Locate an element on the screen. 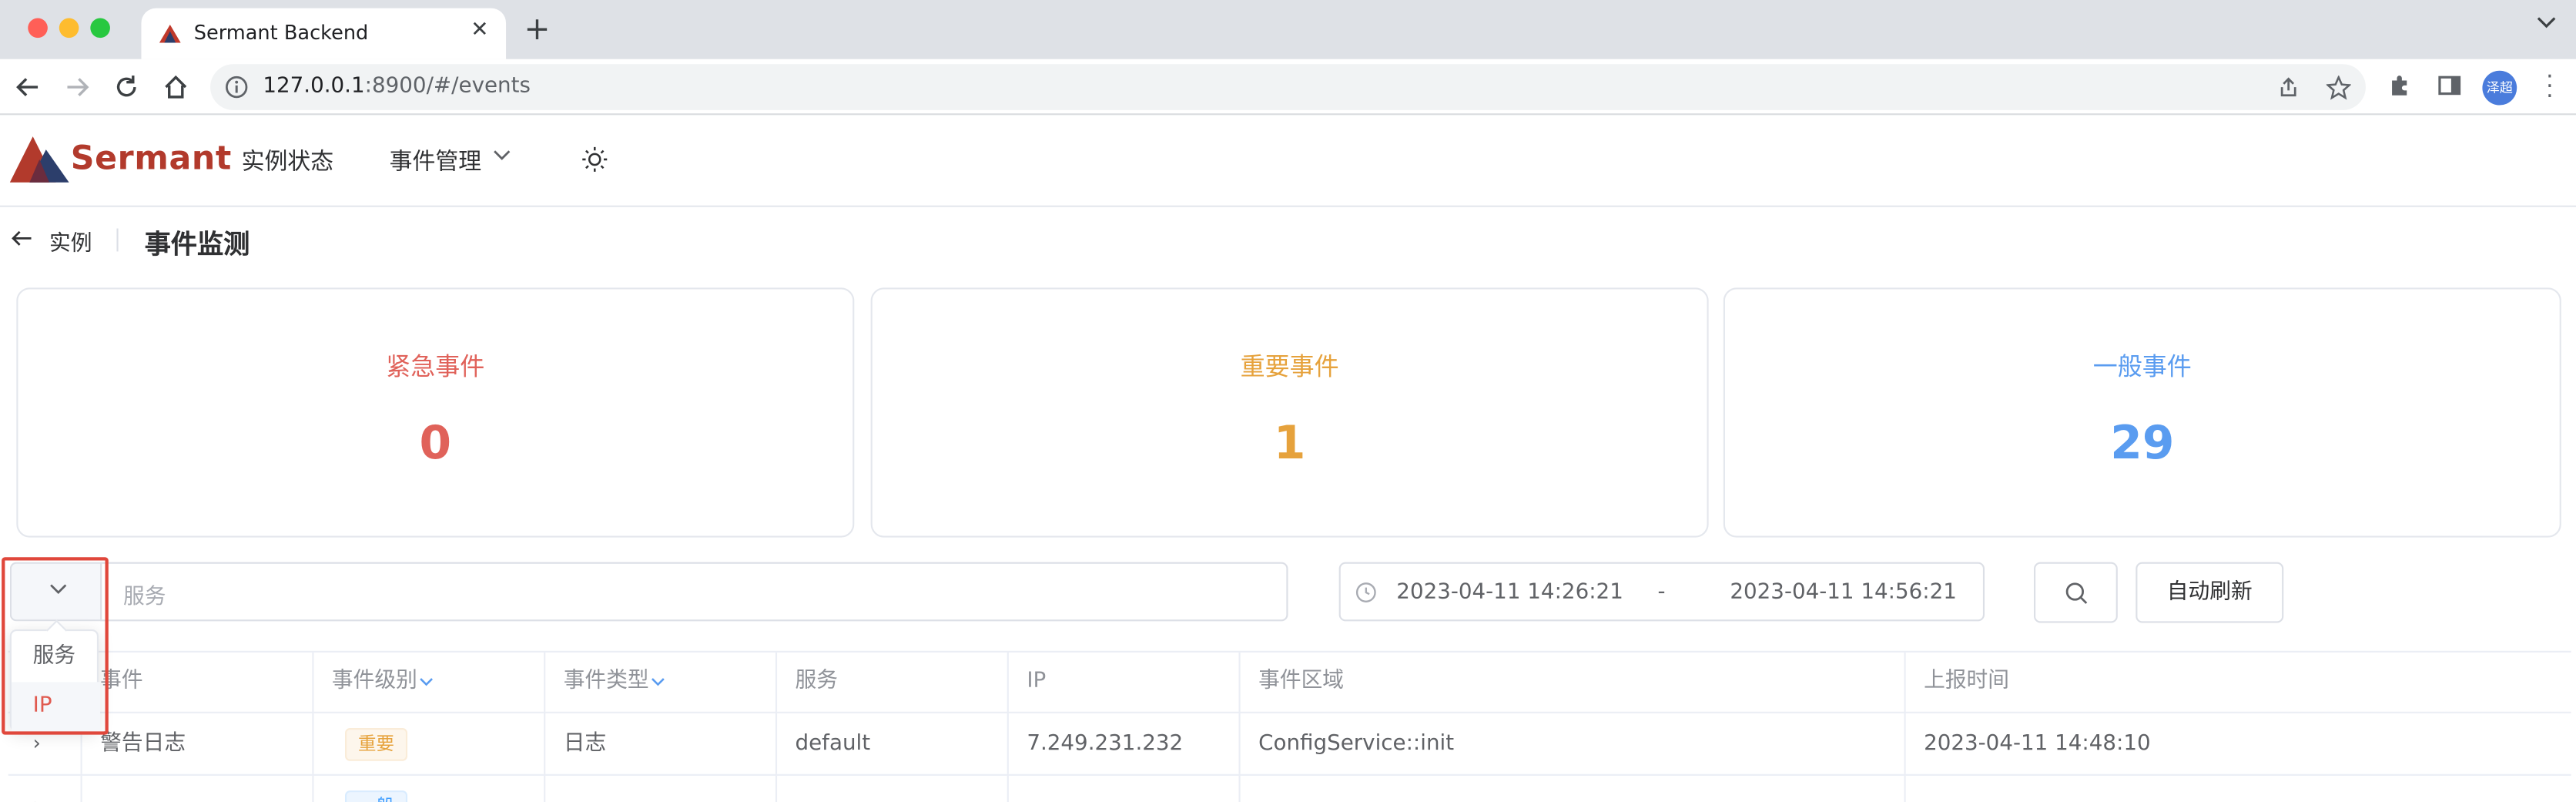 This screenshot has width=2576, height=802. table-header-row: 事件 事件级别 事件类型 服务 IP 事件区域 上报时间 is located at coordinates (1289, 681).